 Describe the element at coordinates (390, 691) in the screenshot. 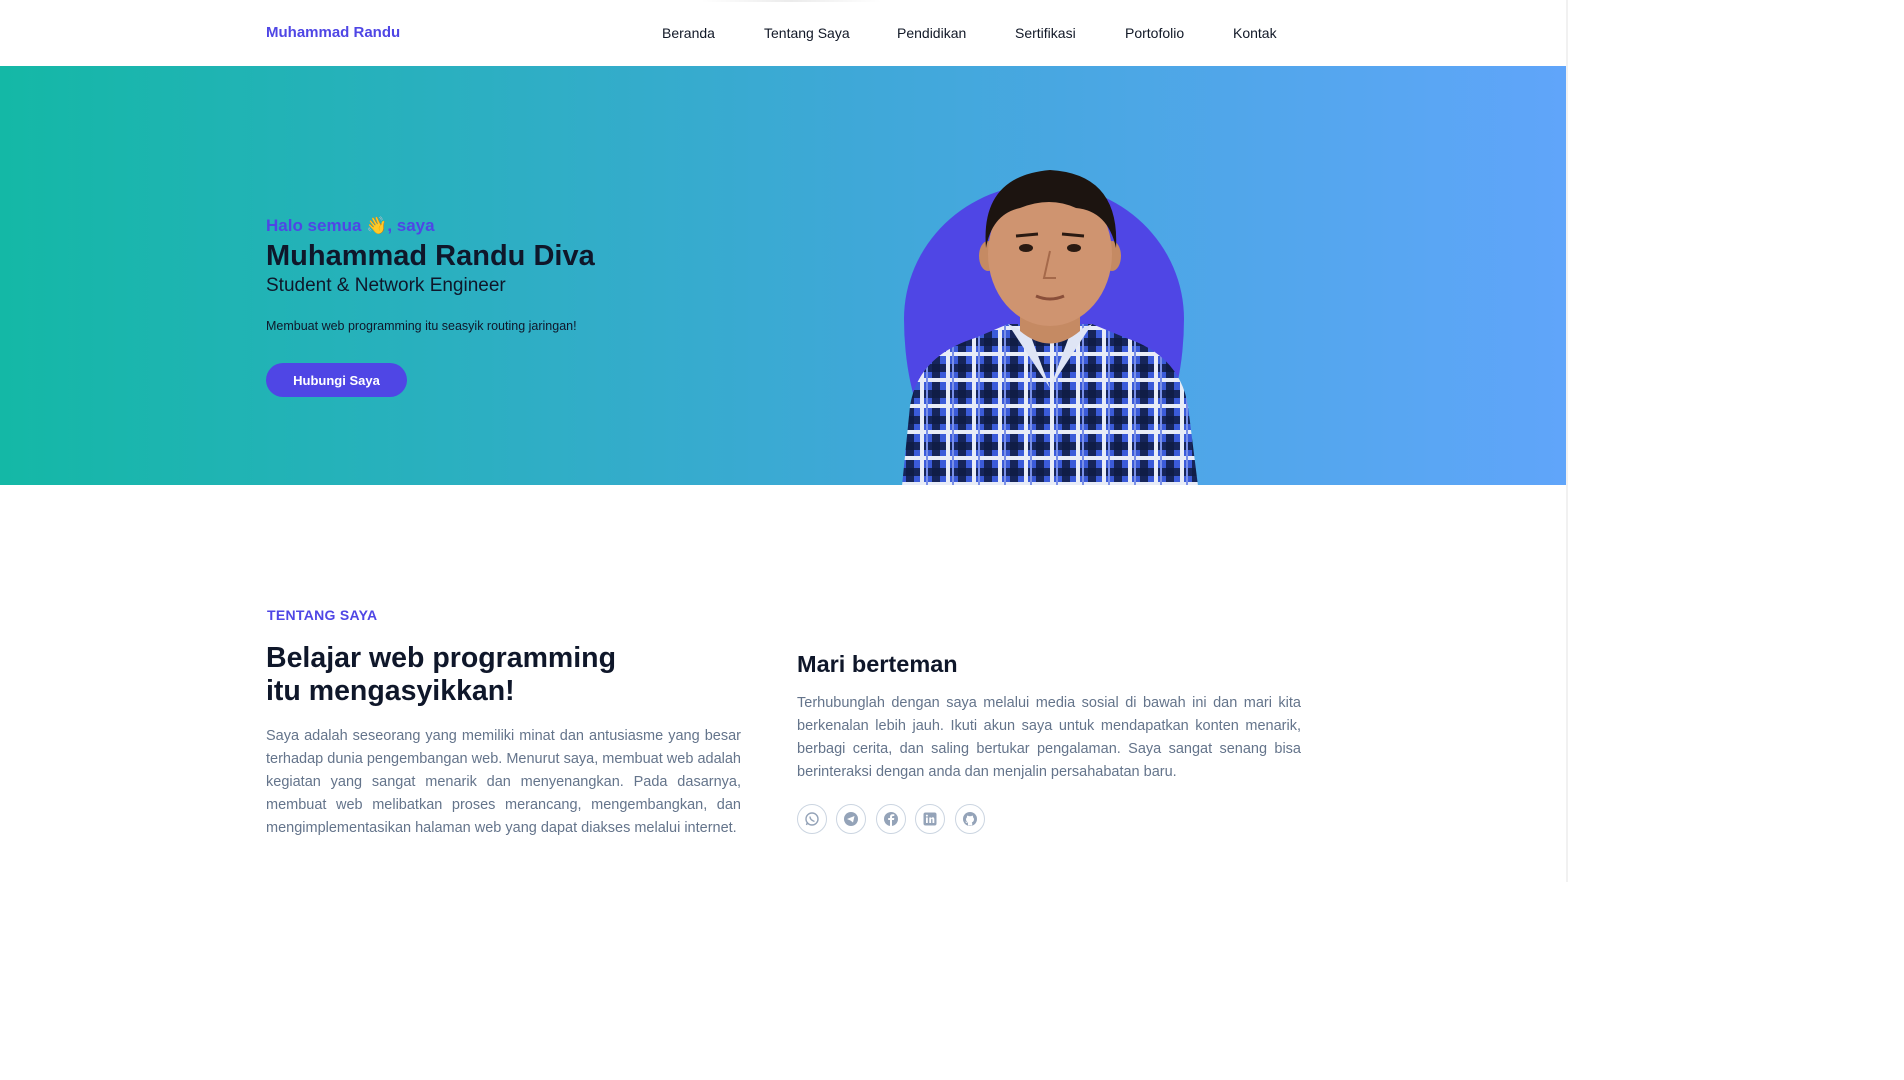

I see `about-heading-line2: itu mengasyikkan!` at that location.